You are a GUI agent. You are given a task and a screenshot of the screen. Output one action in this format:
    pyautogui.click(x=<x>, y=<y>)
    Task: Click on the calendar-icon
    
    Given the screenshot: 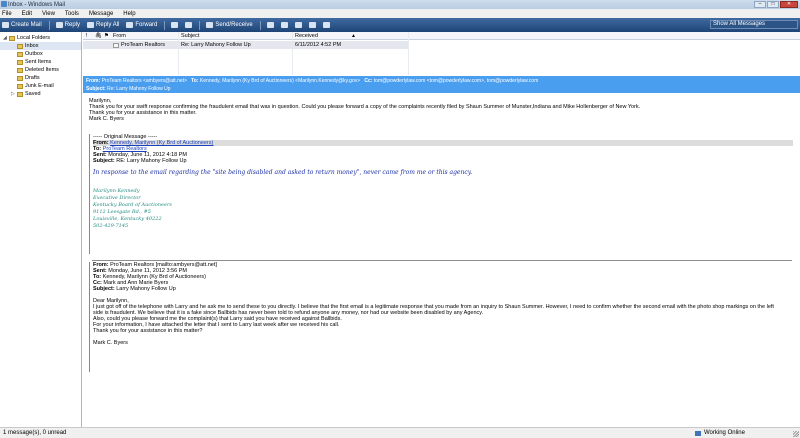 What is the action you would take?
    pyautogui.click(x=284, y=25)
    